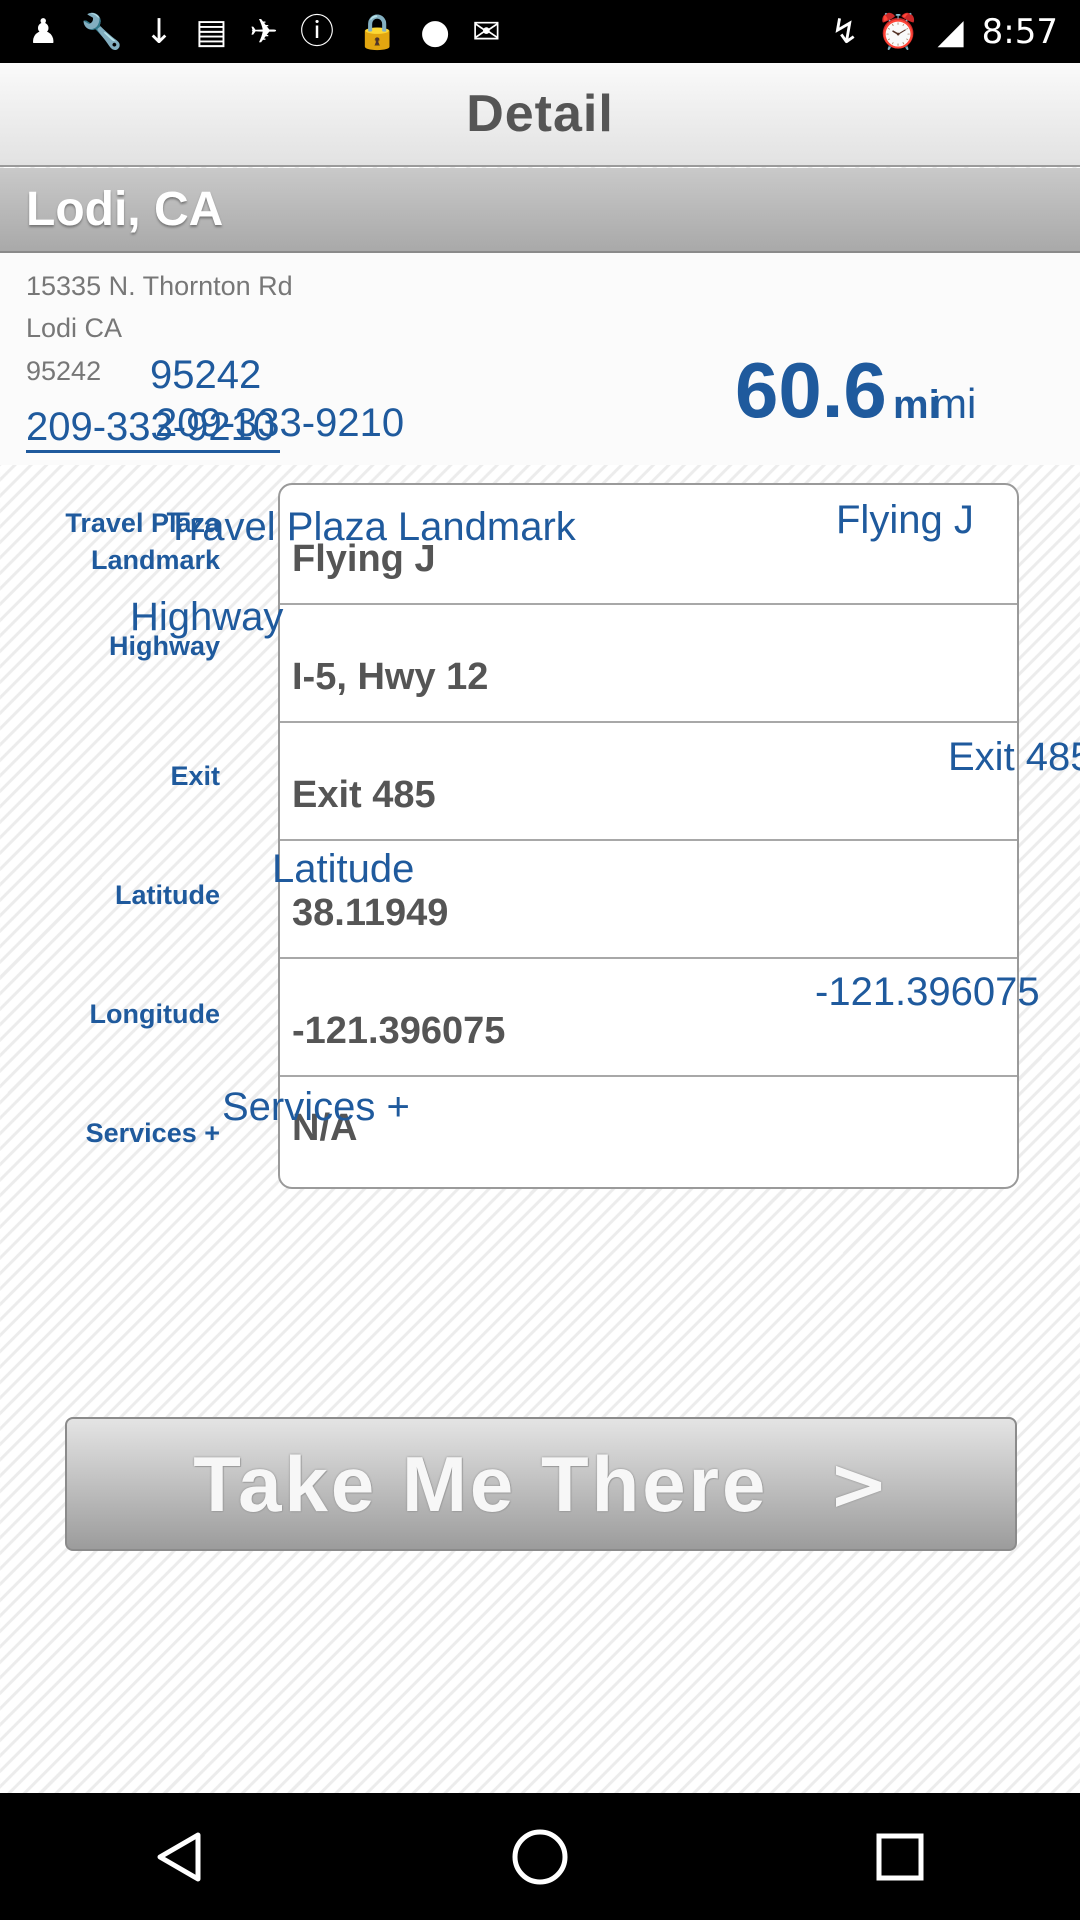  I want to click on lock-icon: 🔒, so click(377, 31).